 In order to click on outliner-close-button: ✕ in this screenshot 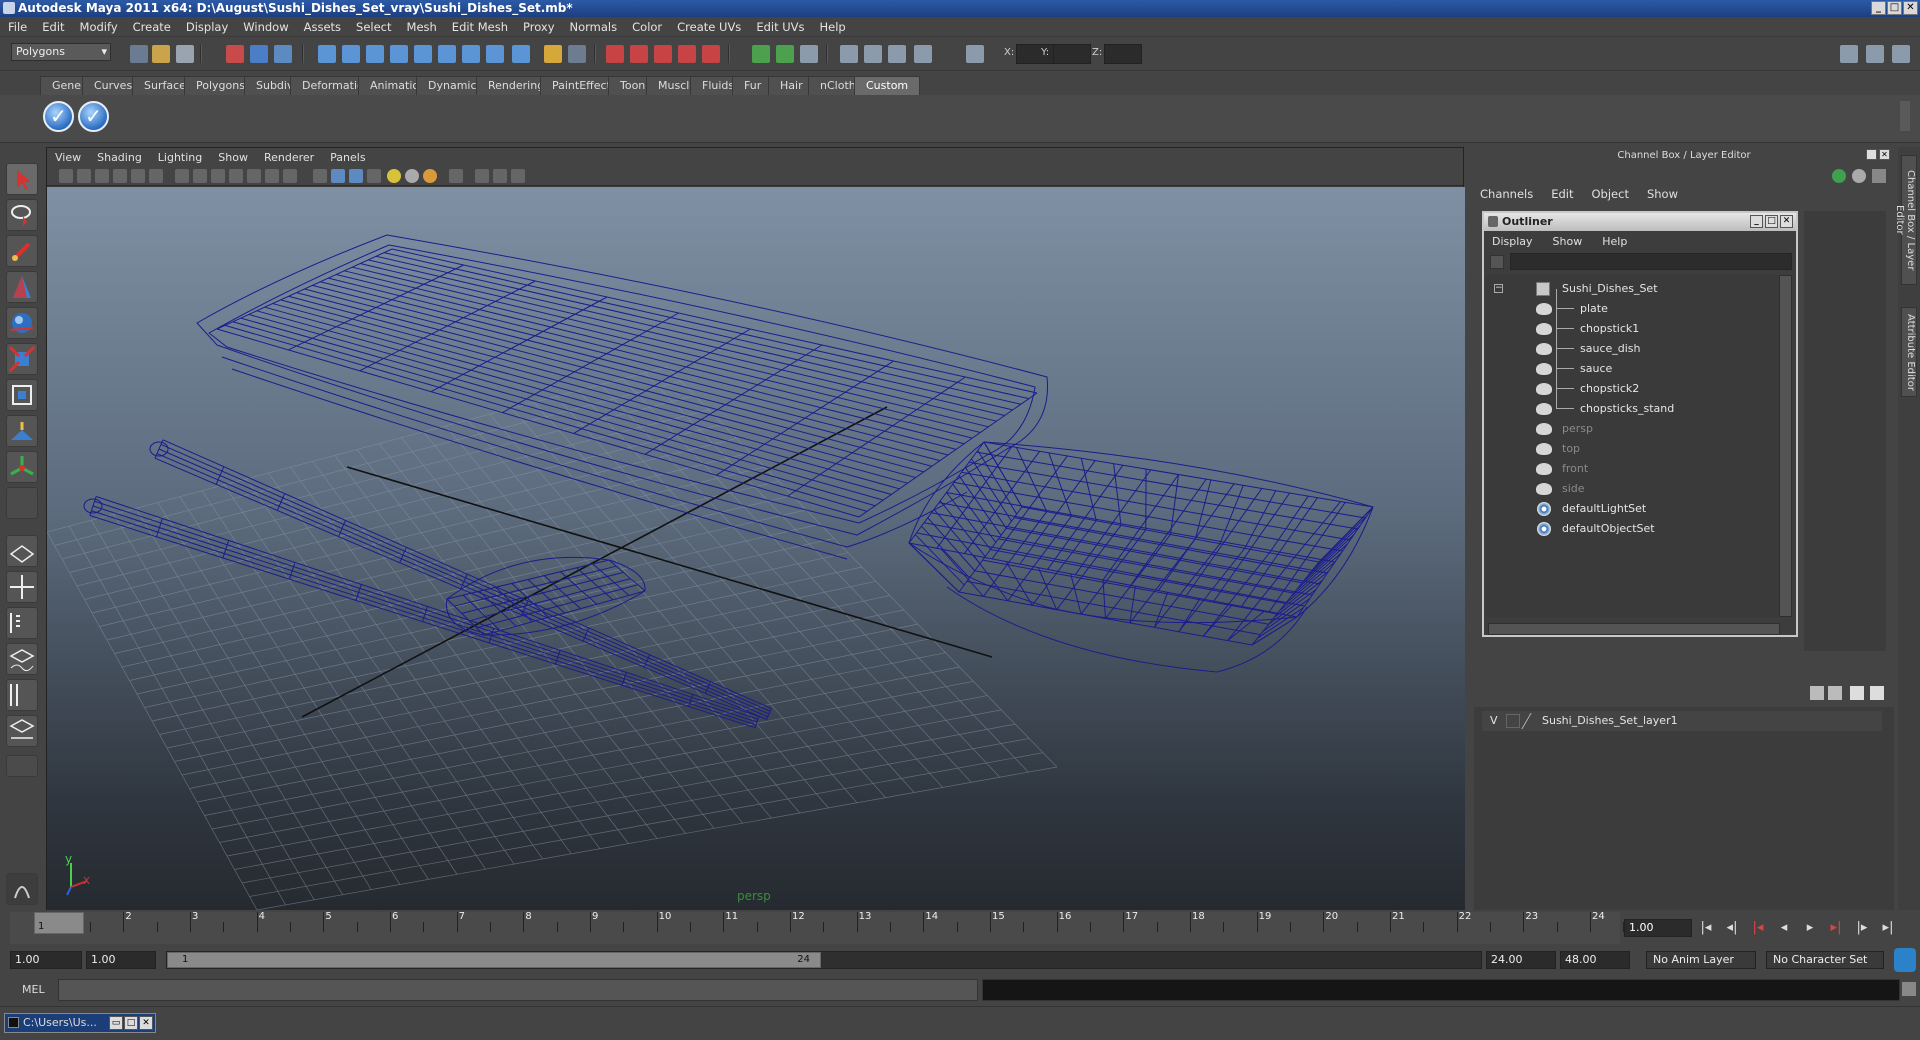, I will do `click(1786, 221)`.